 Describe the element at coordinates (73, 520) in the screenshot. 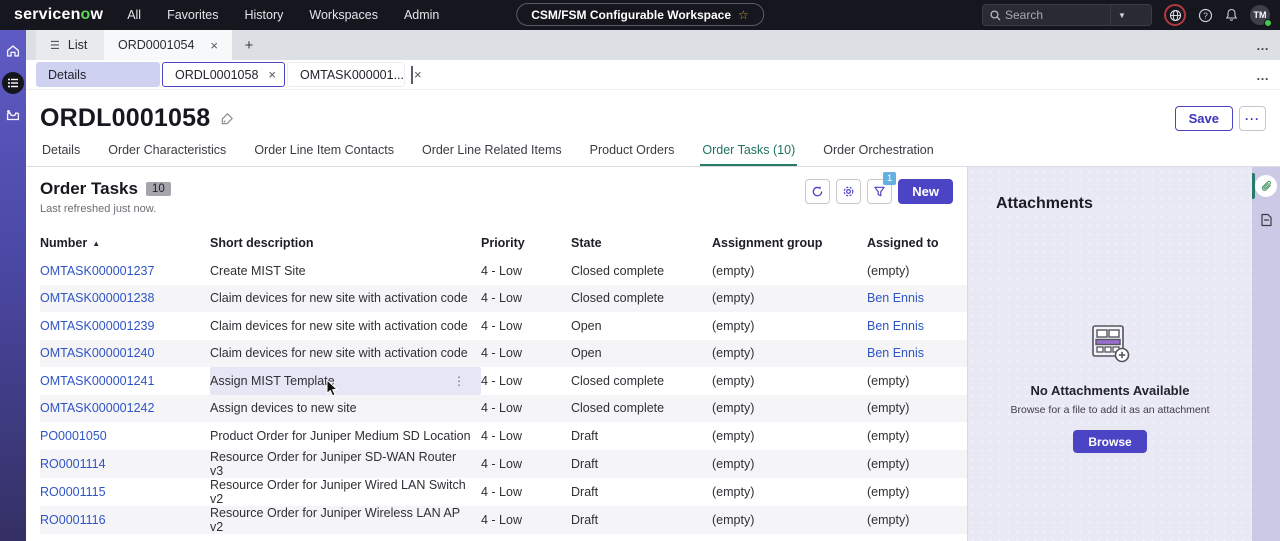

I see `record-number-link: RO0001116` at that location.